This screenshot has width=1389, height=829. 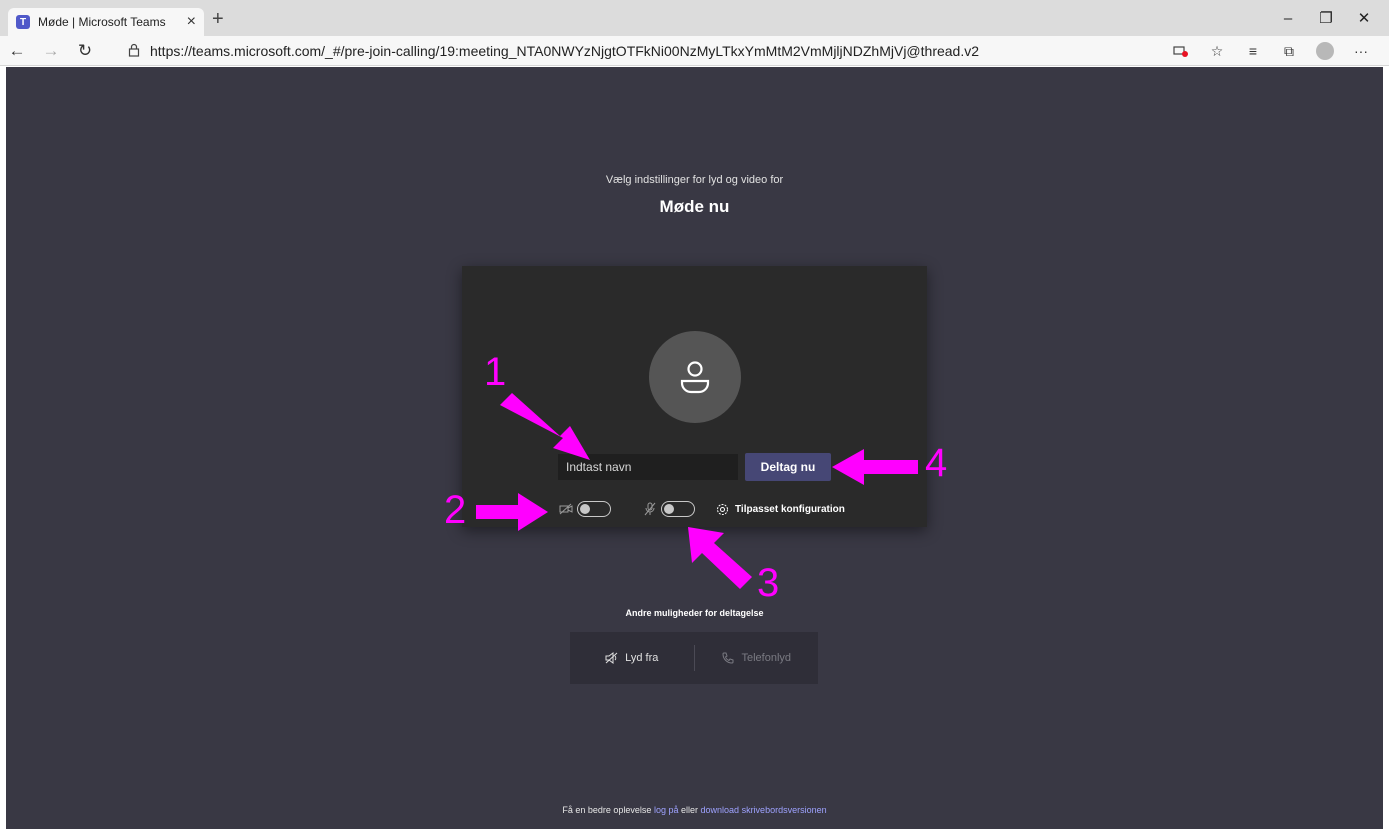 I want to click on browser-tab: T Møde | Microsoft Teams ×, so click(x=106, y=22).